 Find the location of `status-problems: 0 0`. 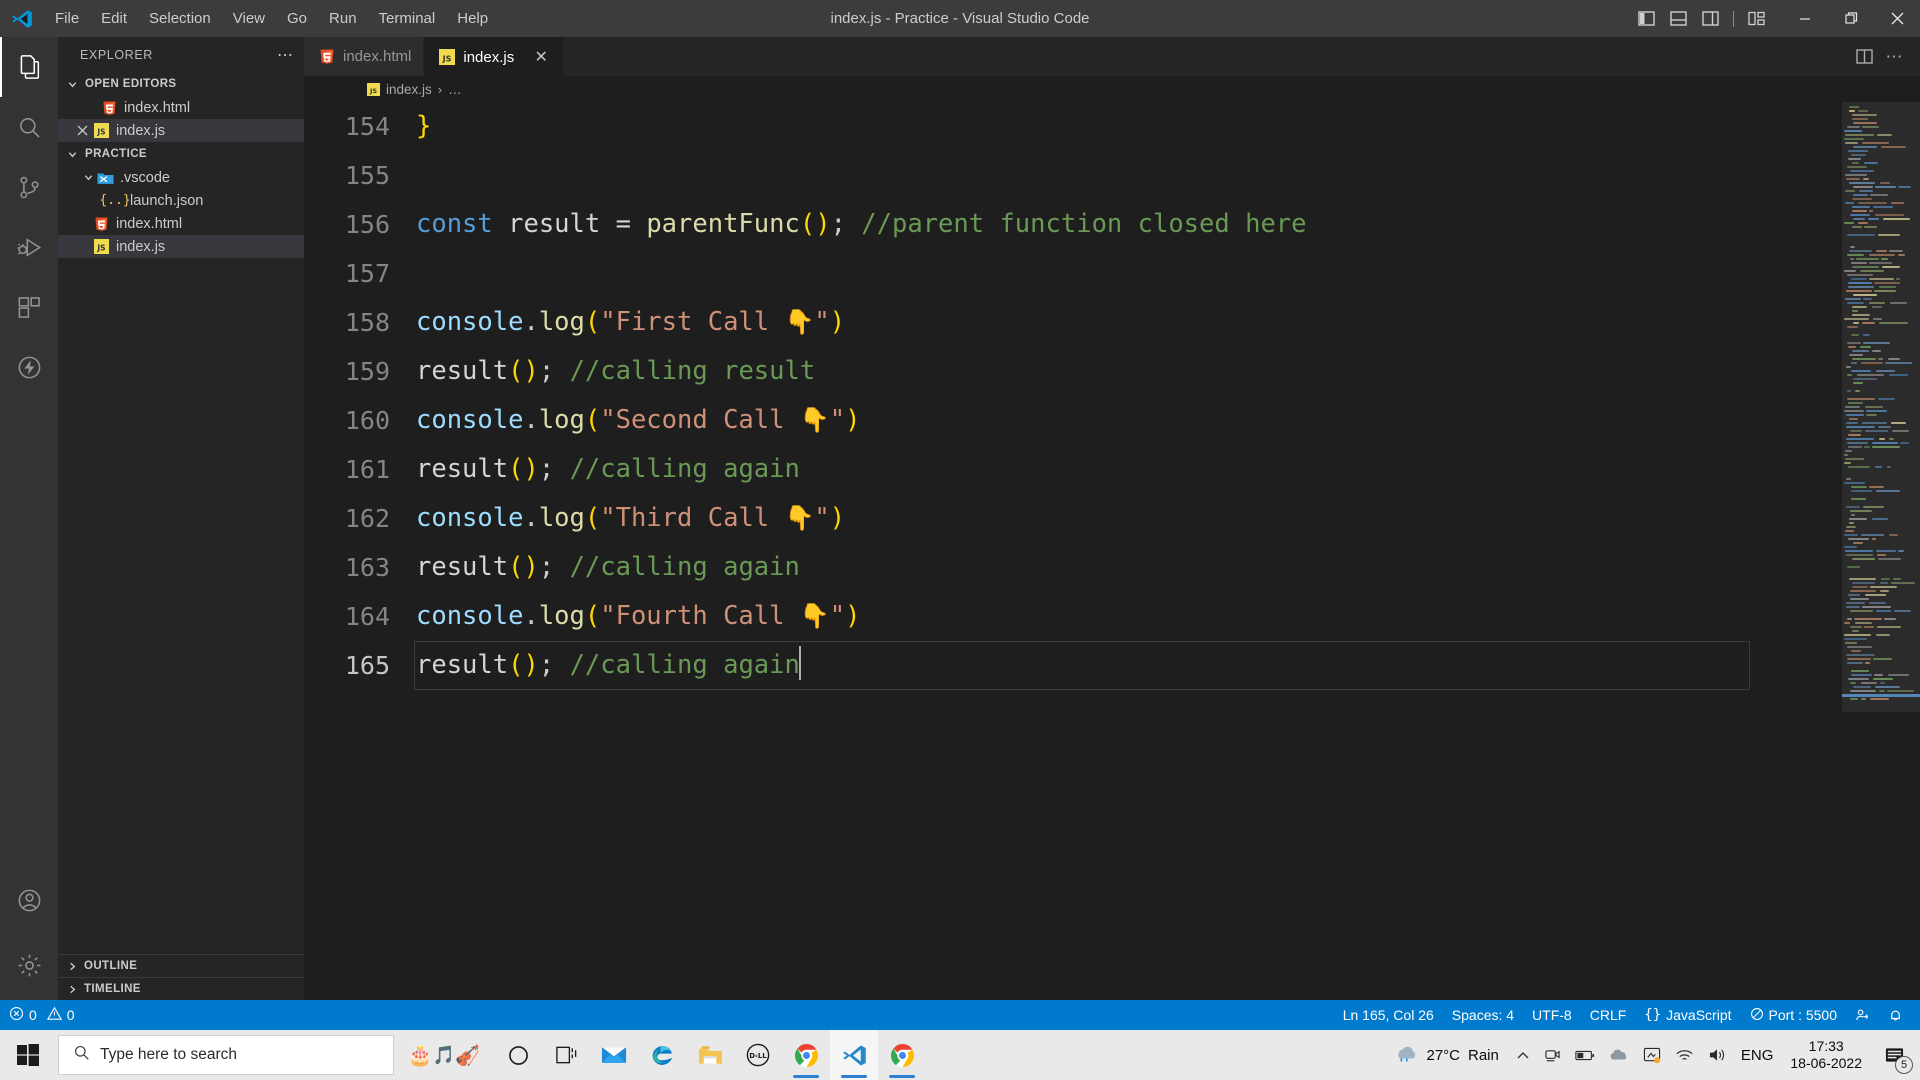

status-problems: 0 0 is located at coordinates (42, 1015).